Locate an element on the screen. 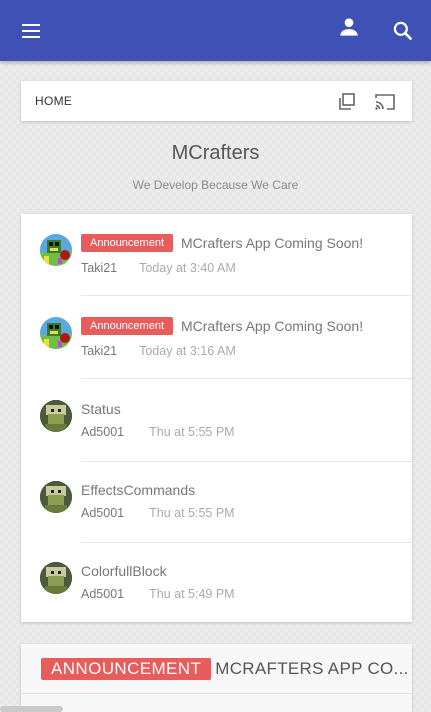 The height and width of the screenshot is (712, 431). site-tagline: We Develop Because We Care is located at coordinates (215, 185).